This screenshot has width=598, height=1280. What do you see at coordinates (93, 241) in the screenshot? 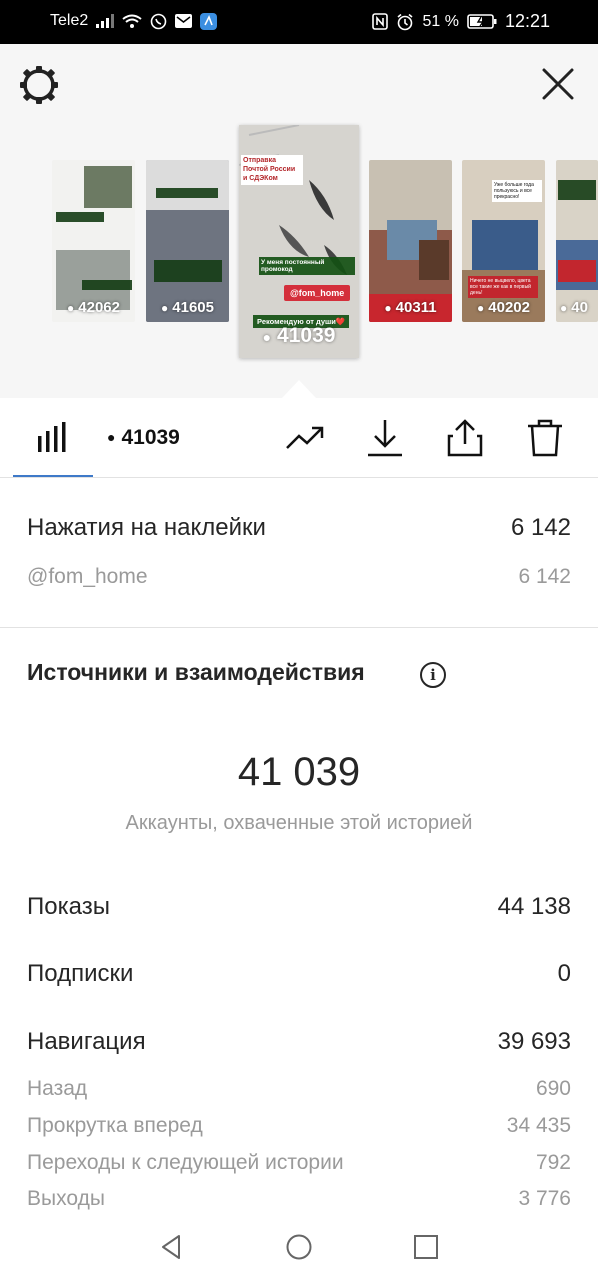
I see `story-thumbnail: ● 42062` at bounding box center [93, 241].